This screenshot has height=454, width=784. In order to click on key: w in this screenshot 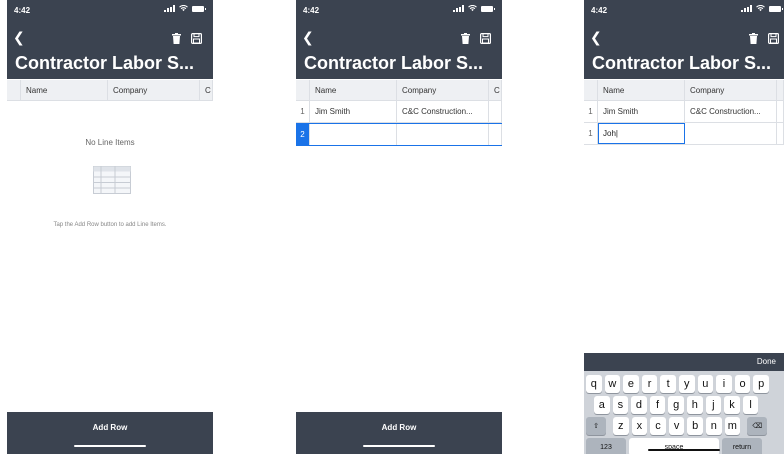, I will do `click(612, 384)`.